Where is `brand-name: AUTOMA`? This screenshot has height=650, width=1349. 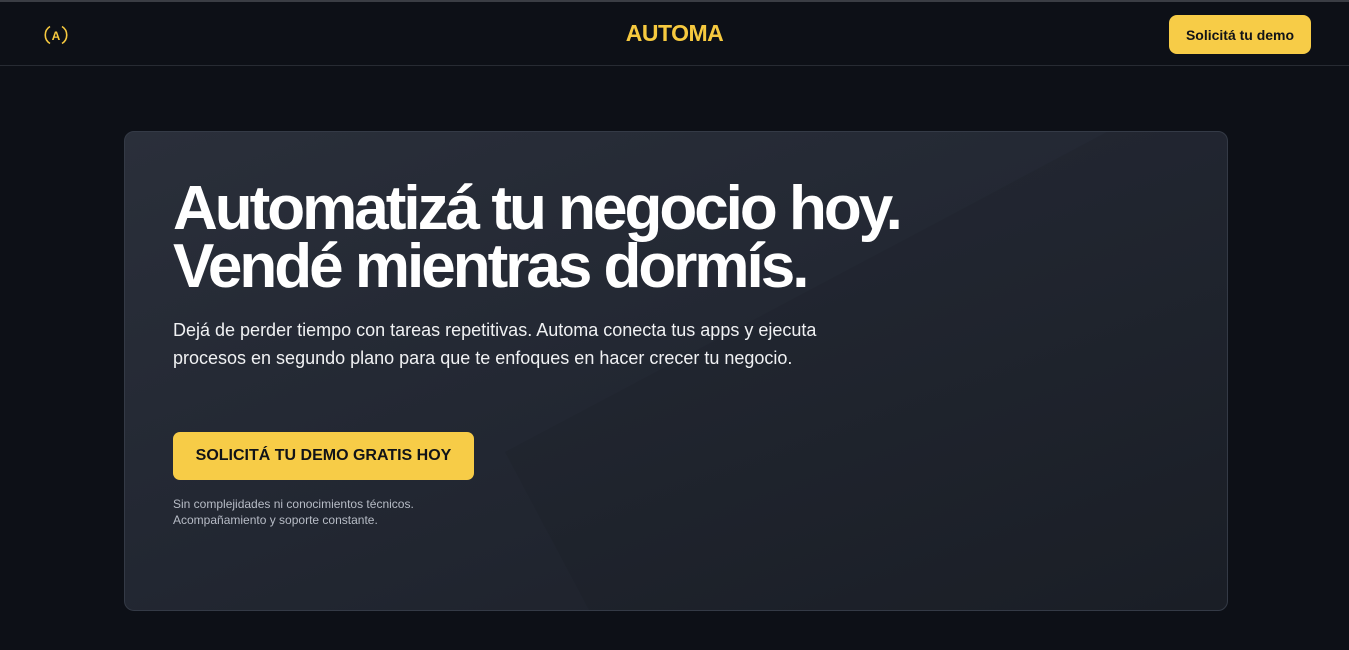
brand-name: AUTOMA is located at coordinates (674, 33).